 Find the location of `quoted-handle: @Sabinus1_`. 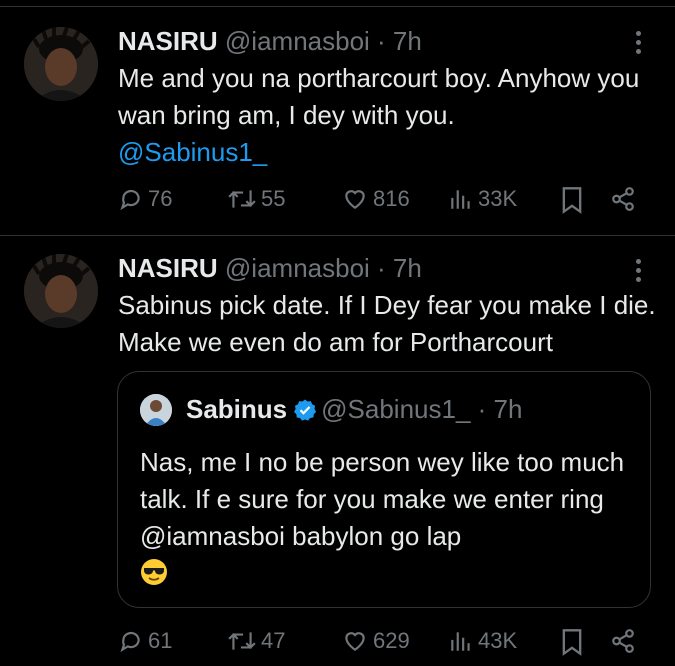

quoted-handle: @Sabinus1_ is located at coordinates (396, 409).